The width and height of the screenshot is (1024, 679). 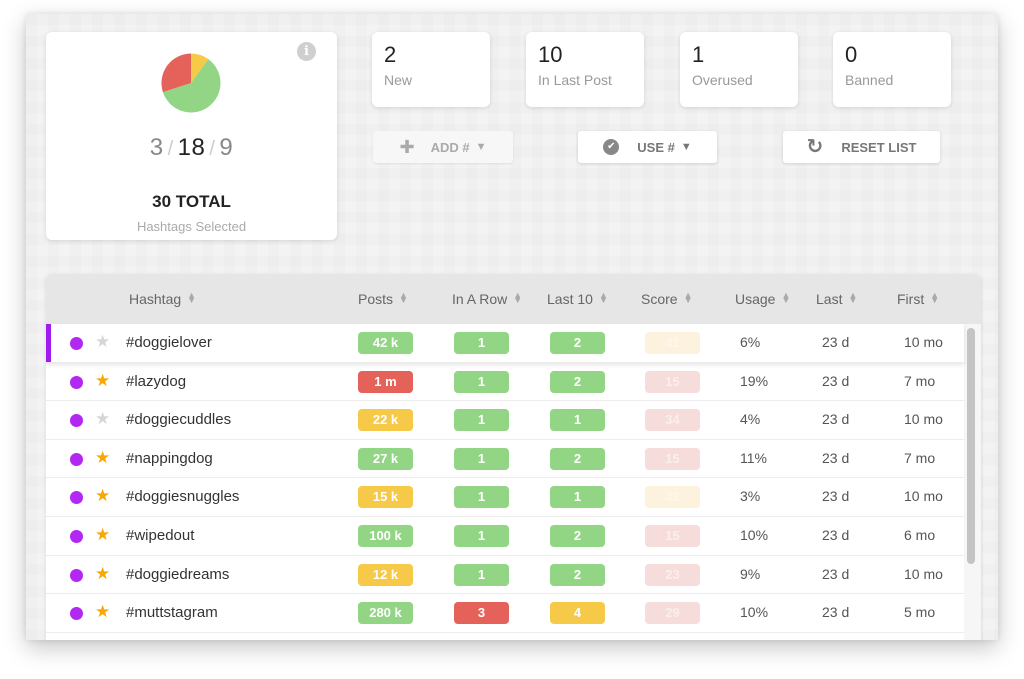 I want to click on column-header-score: Score ▲ ▼, so click(x=667, y=299).